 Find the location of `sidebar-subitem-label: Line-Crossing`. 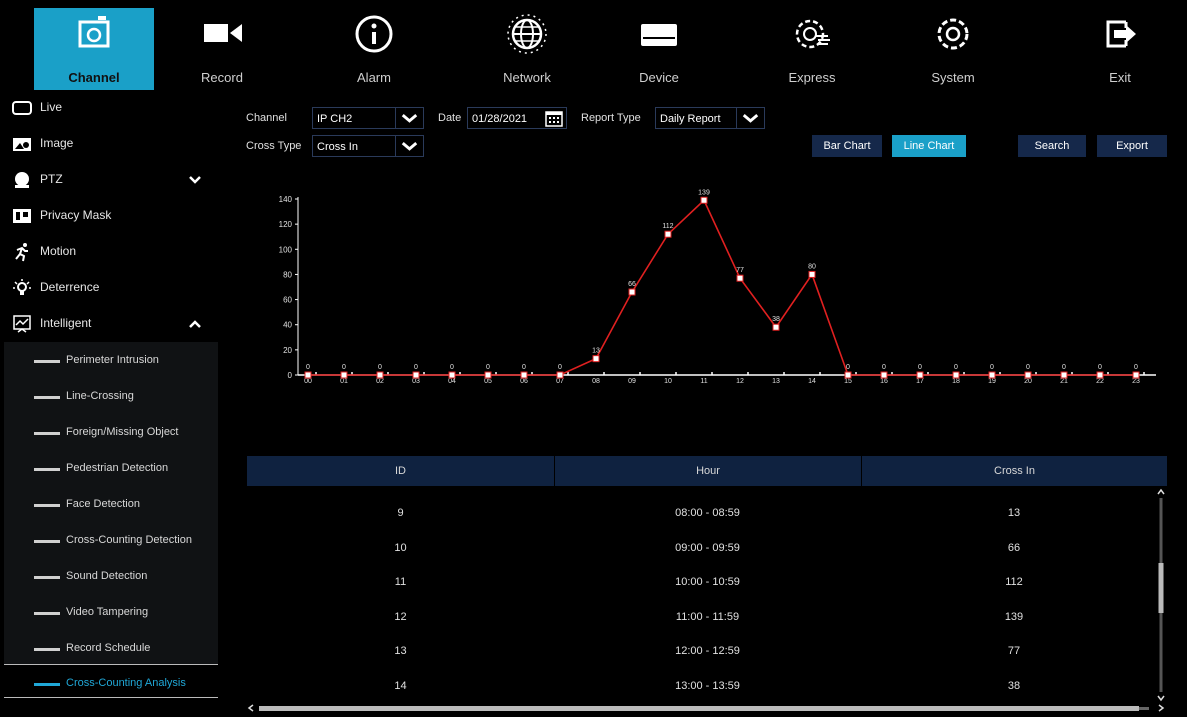

sidebar-subitem-label: Line-Crossing is located at coordinates (100, 396).